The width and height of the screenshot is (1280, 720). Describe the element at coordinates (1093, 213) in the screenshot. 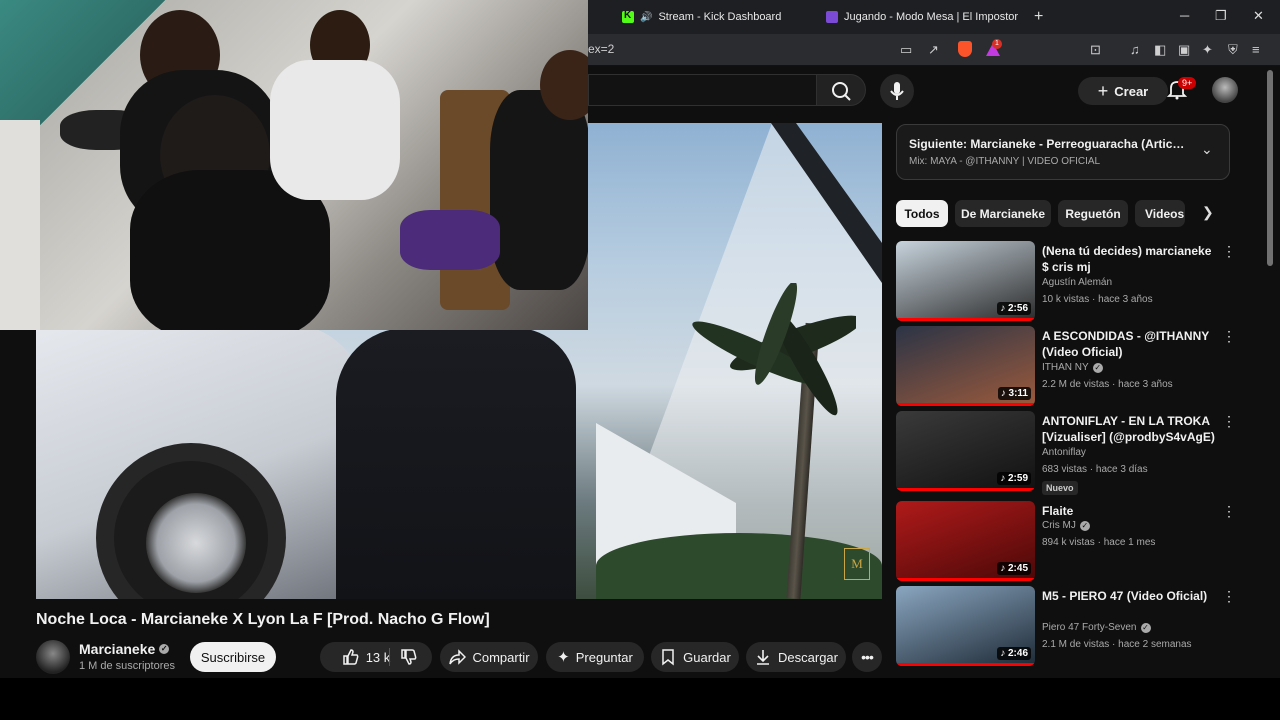

I see `chip-regueton: Reguetón` at that location.